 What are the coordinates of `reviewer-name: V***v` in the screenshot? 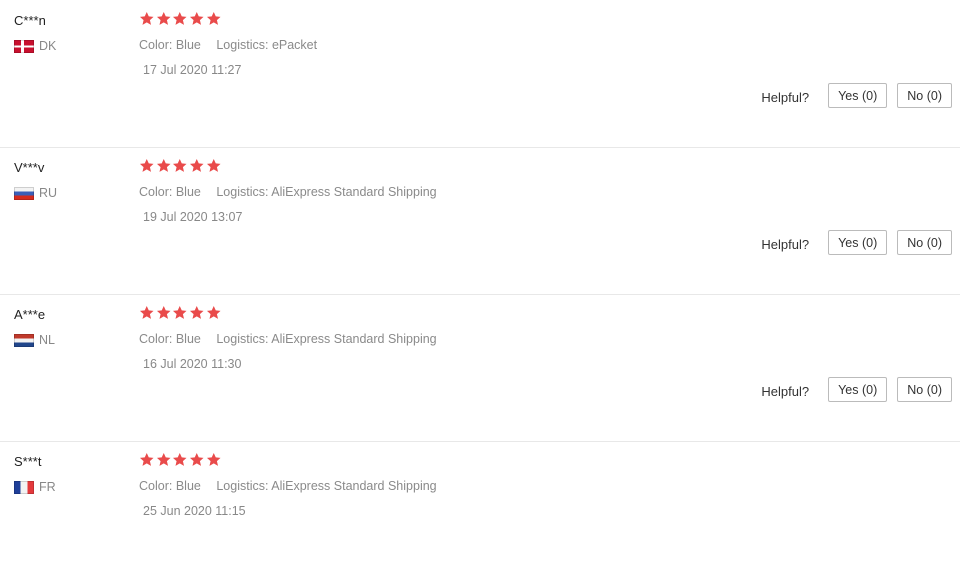 It's located at (29, 167).